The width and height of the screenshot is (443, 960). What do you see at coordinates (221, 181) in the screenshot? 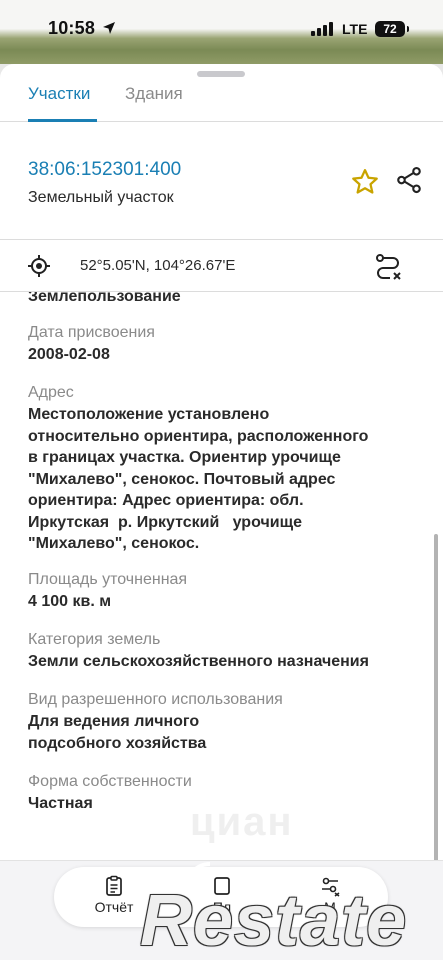
I see `parcel-header: 38:06:152301:400 Земельный участок` at bounding box center [221, 181].